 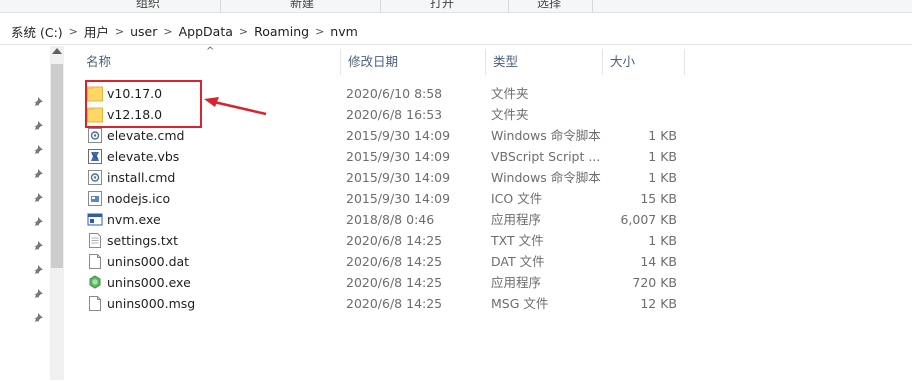 What do you see at coordinates (517, 240) in the screenshot?
I see `file-type: TXT 文件` at bounding box center [517, 240].